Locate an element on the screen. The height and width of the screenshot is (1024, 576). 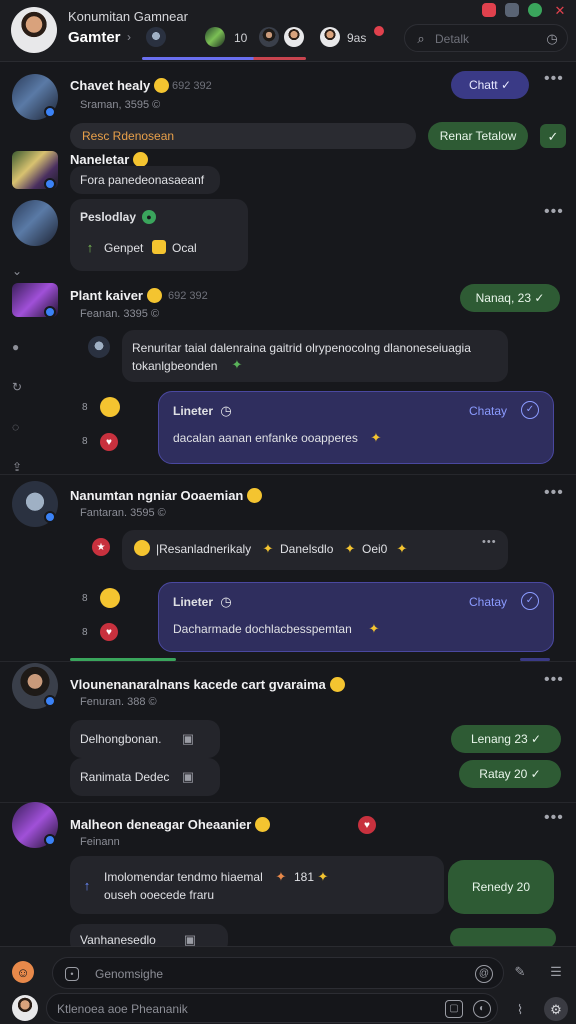
pen-icon: ✎ is located at coordinates (520, 971).